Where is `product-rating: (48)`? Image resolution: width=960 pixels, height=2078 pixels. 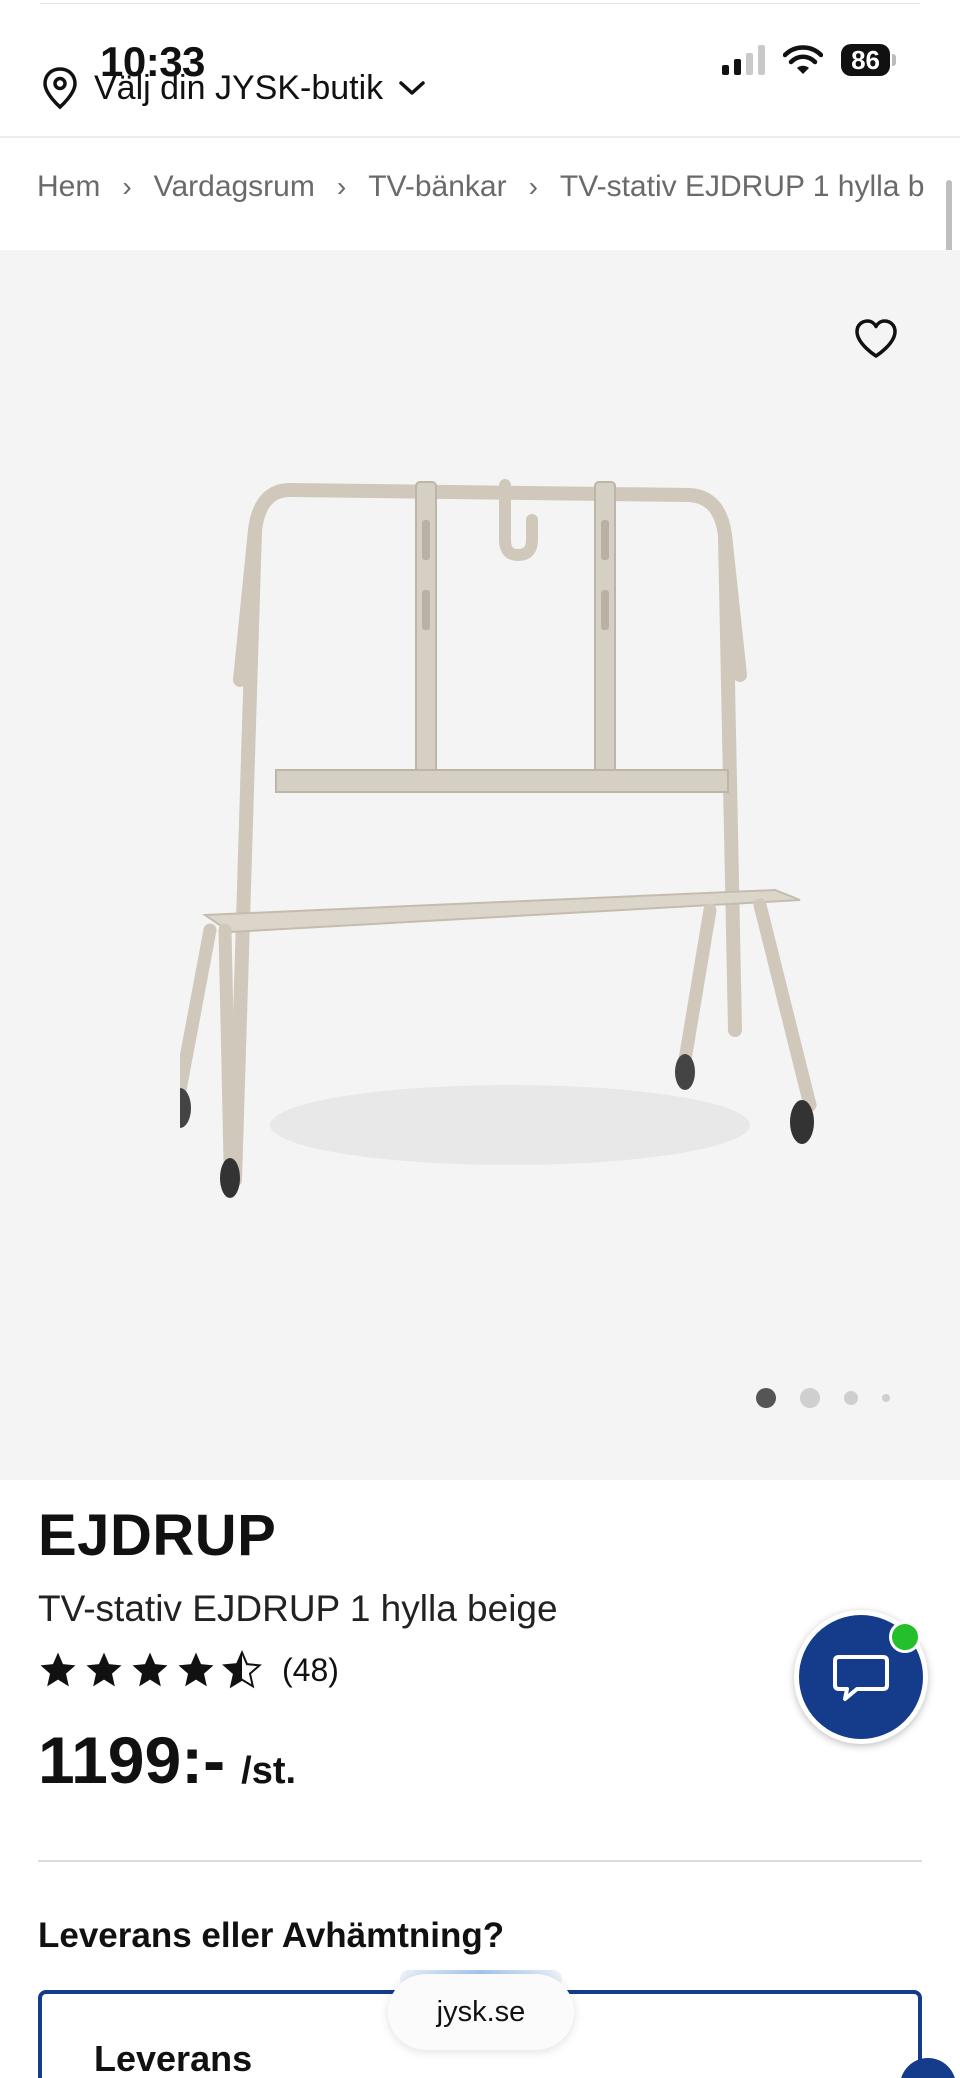 product-rating: (48) is located at coordinates (188, 1670).